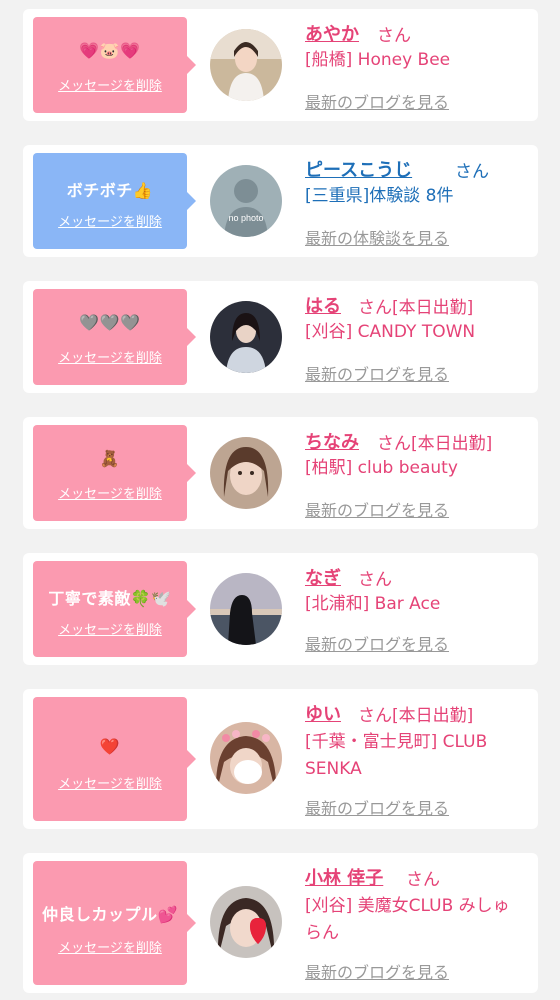 This screenshot has height=1000, width=560. What do you see at coordinates (381, 468) in the screenshot?
I see `shop-info: [柏駅] club beauty` at bounding box center [381, 468].